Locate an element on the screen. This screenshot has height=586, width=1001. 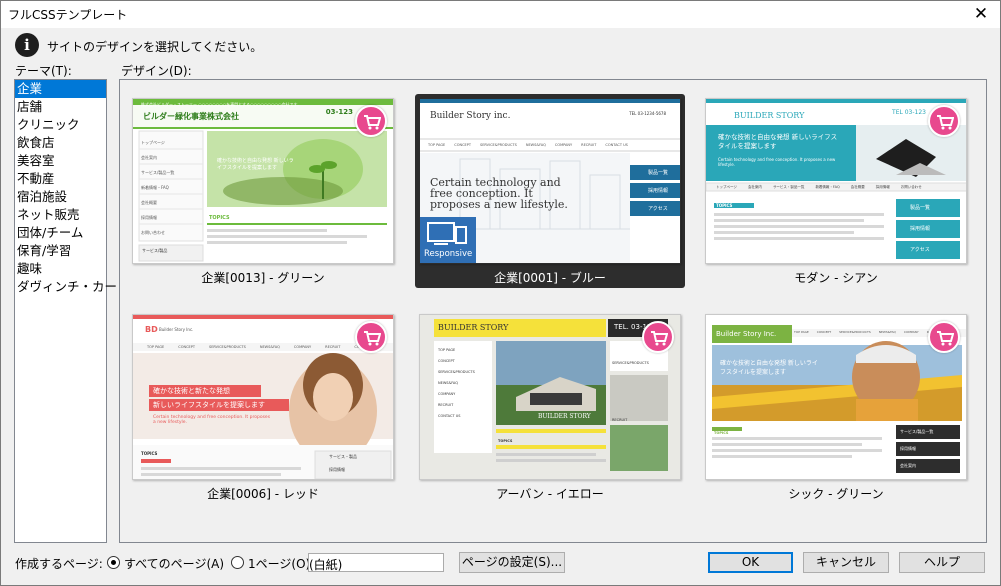
radio-all-pages-label: すべてのページ(A) is located at coordinates (174, 563).